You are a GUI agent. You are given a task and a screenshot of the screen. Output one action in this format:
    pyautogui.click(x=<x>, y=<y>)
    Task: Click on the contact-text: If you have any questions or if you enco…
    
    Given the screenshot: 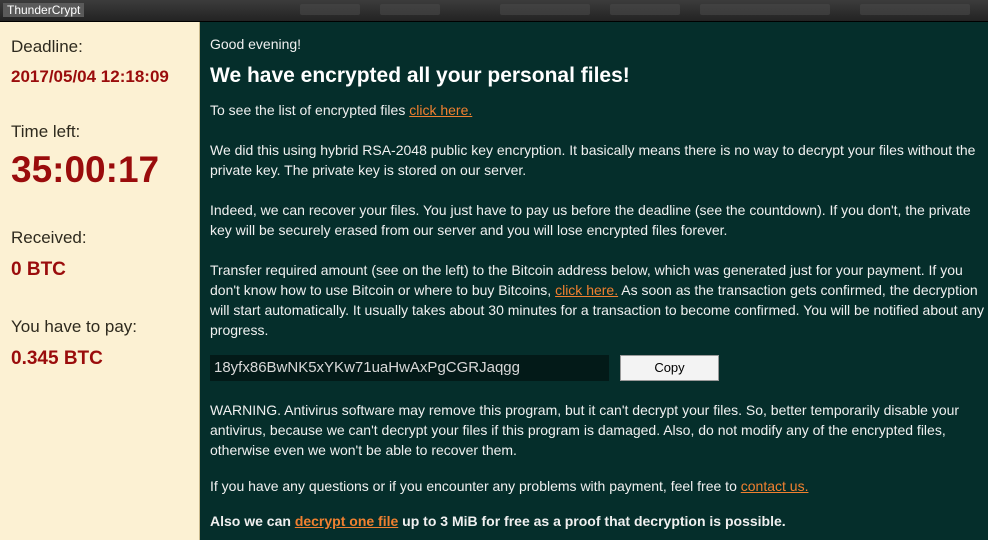 What is the action you would take?
    pyautogui.click(x=475, y=486)
    